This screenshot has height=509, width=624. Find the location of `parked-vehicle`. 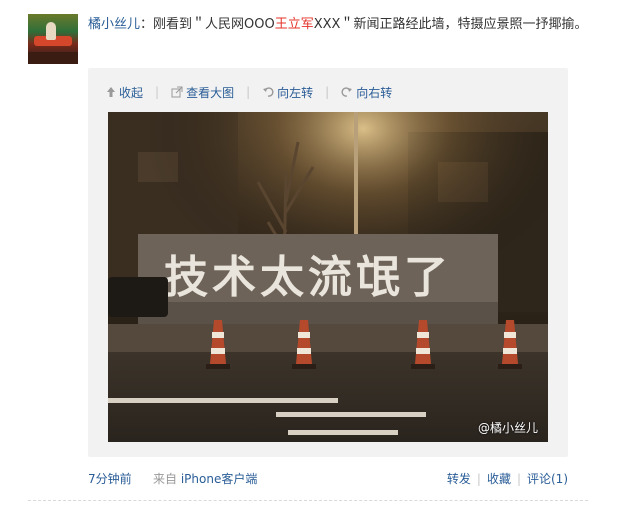

parked-vehicle is located at coordinates (138, 297).